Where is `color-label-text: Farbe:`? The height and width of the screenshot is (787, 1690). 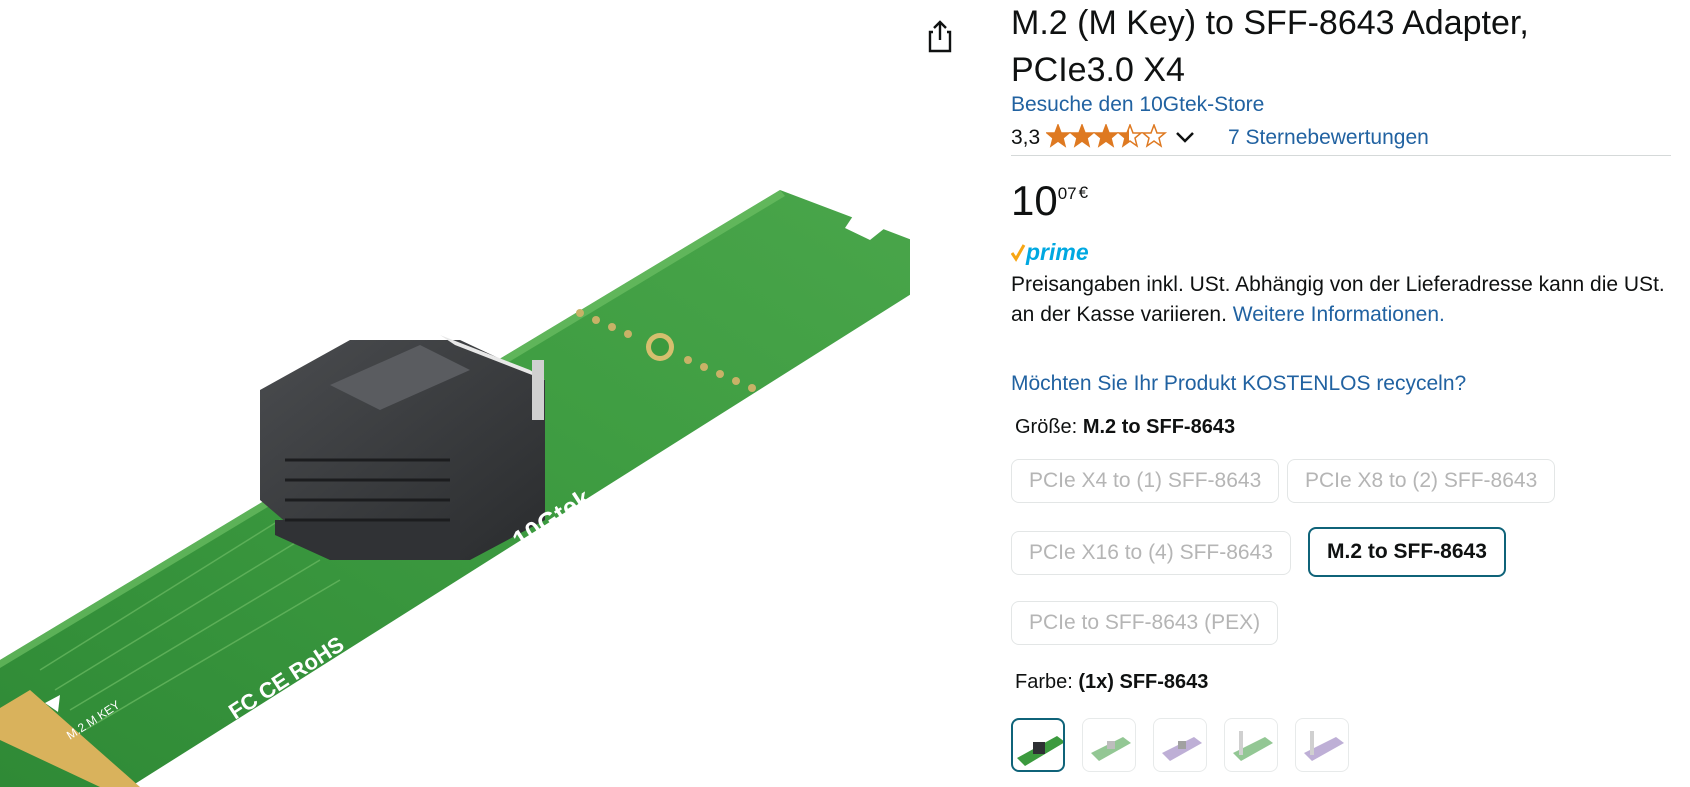
color-label-text: Farbe: is located at coordinates (1044, 682).